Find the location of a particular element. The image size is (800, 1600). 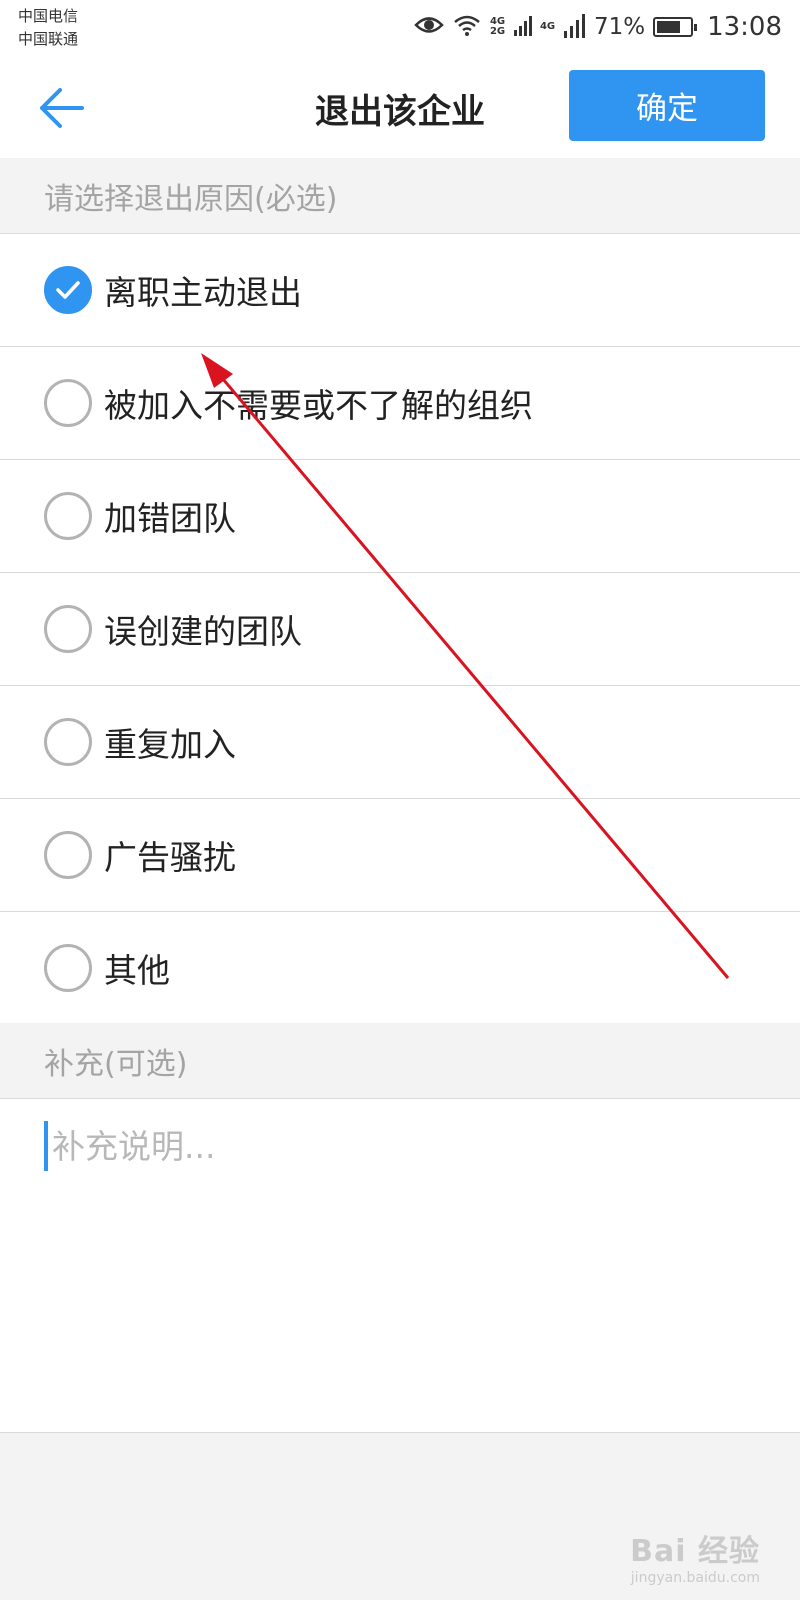

wifi-icon is located at coordinates (467, 27).